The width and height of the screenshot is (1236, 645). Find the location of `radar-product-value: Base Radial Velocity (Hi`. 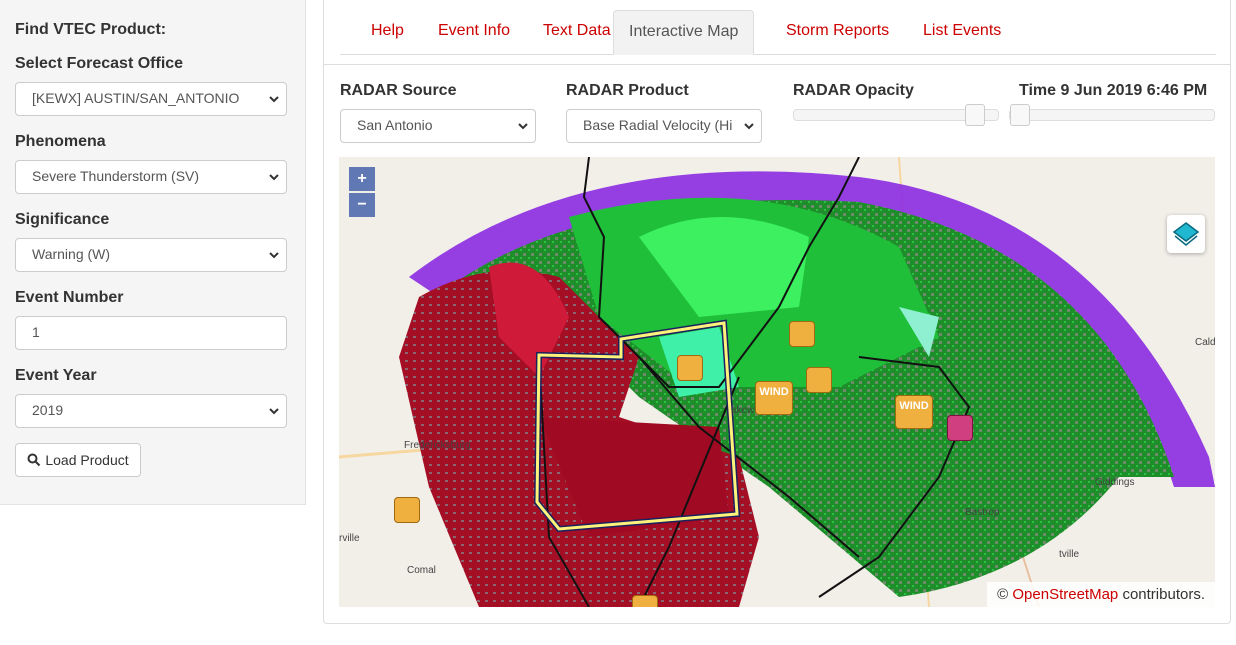

radar-product-value: Base Radial Velocity (Hi is located at coordinates (658, 125).